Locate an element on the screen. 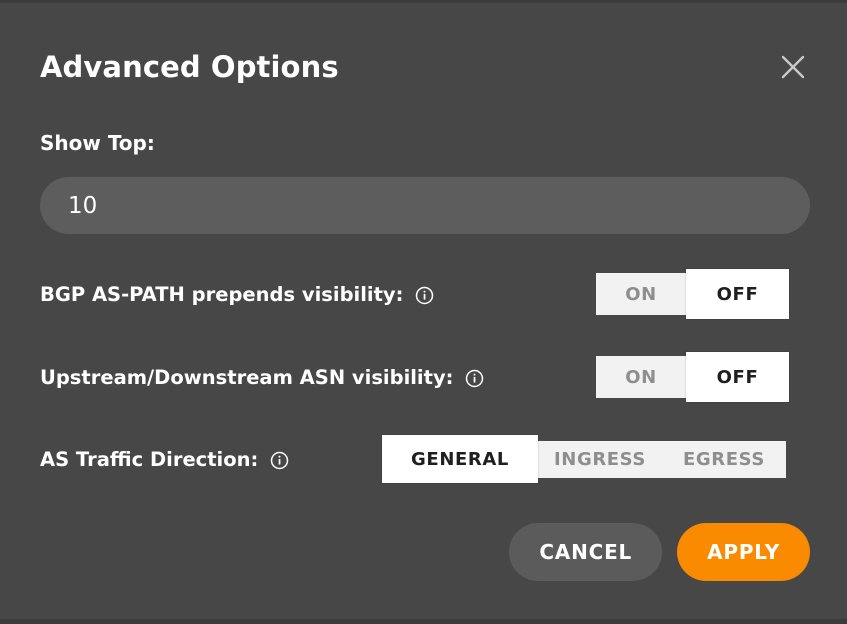 This screenshot has height=624, width=847. traffic-direction-label-group: AS Traffic Direction: is located at coordinates (164, 459).